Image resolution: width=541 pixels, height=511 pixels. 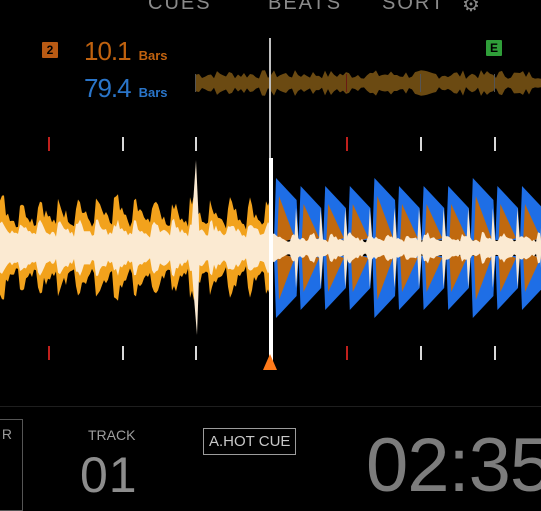 What do you see at coordinates (406, 247) in the screenshot?
I see `waveform-right-core` at bounding box center [406, 247].